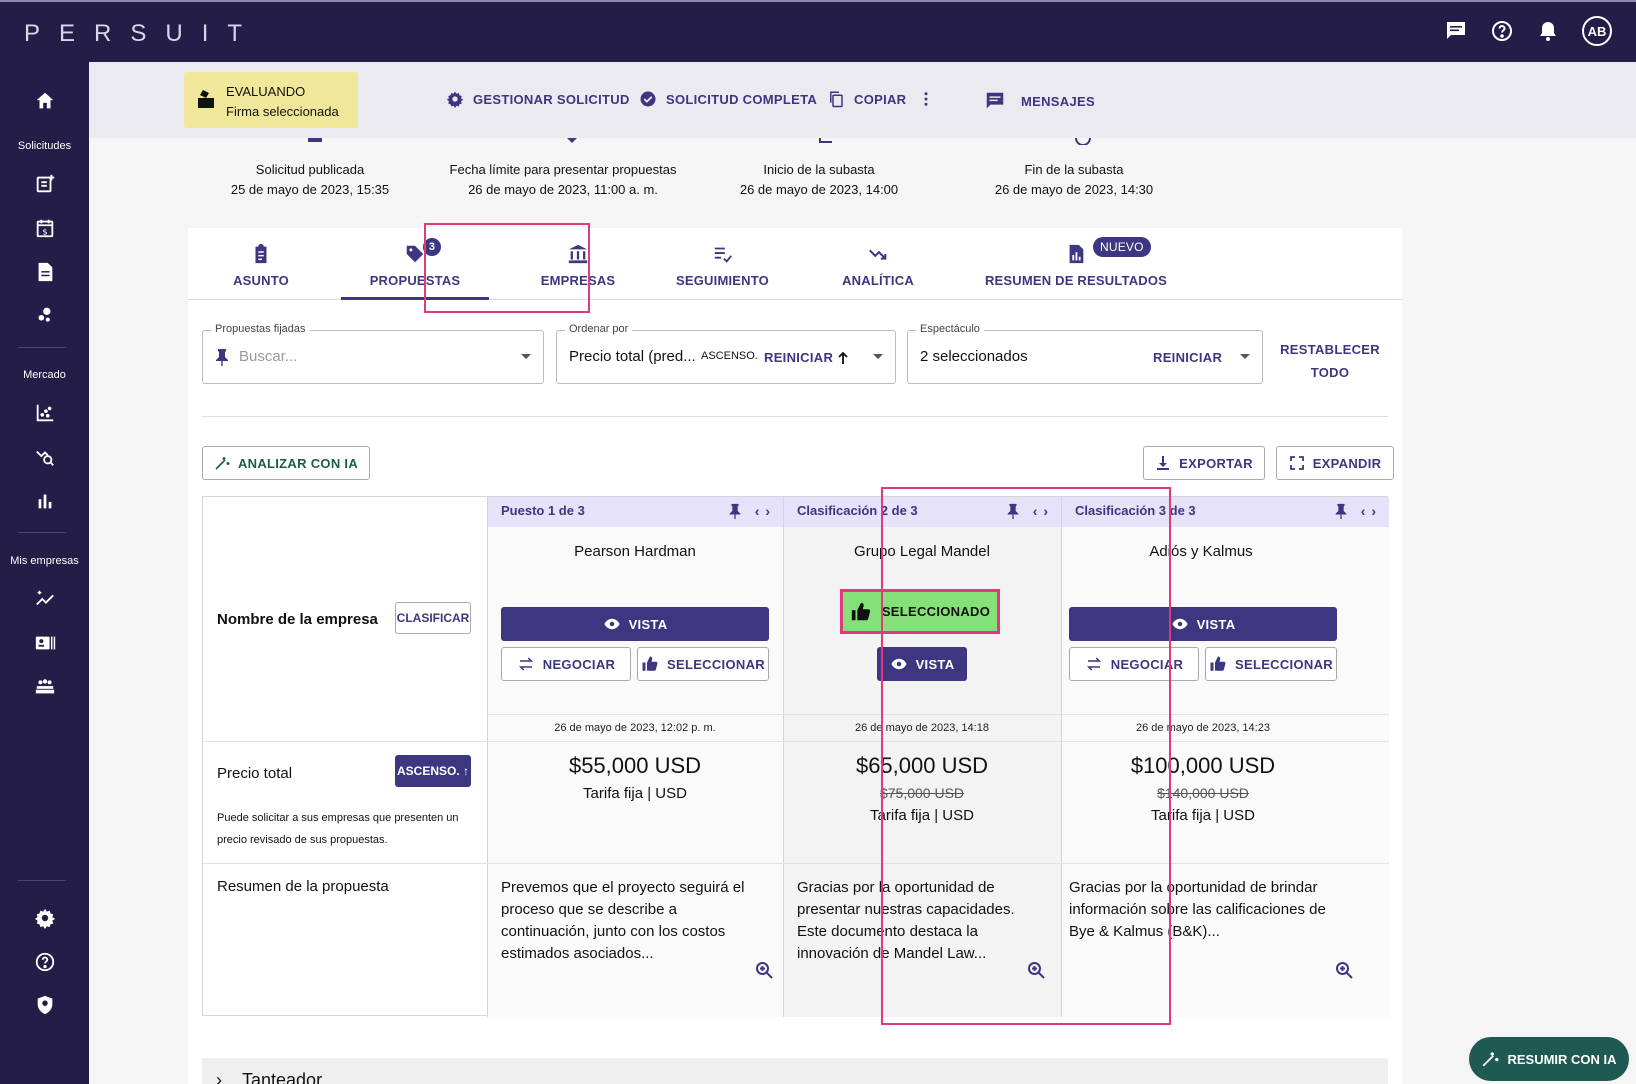 The height and width of the screenshot is (1084, 1636). What do you see at coordinates (286, 463) in the screenshot?
I see `analyze-ai-button: ANALIZAR CON IA` at bounding box center [286, 463].